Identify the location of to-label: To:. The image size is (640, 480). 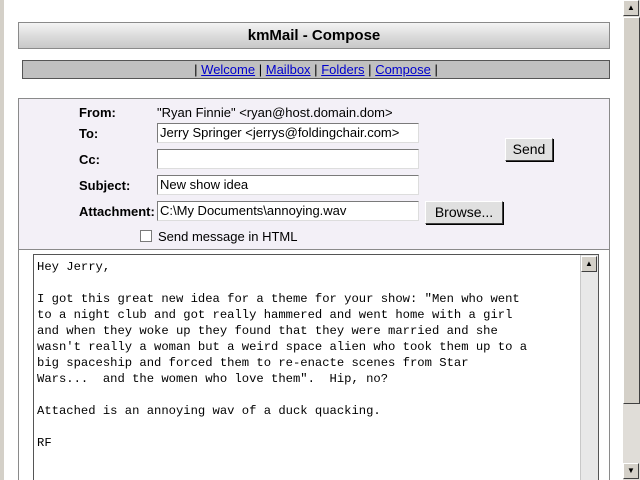
(89, 133).